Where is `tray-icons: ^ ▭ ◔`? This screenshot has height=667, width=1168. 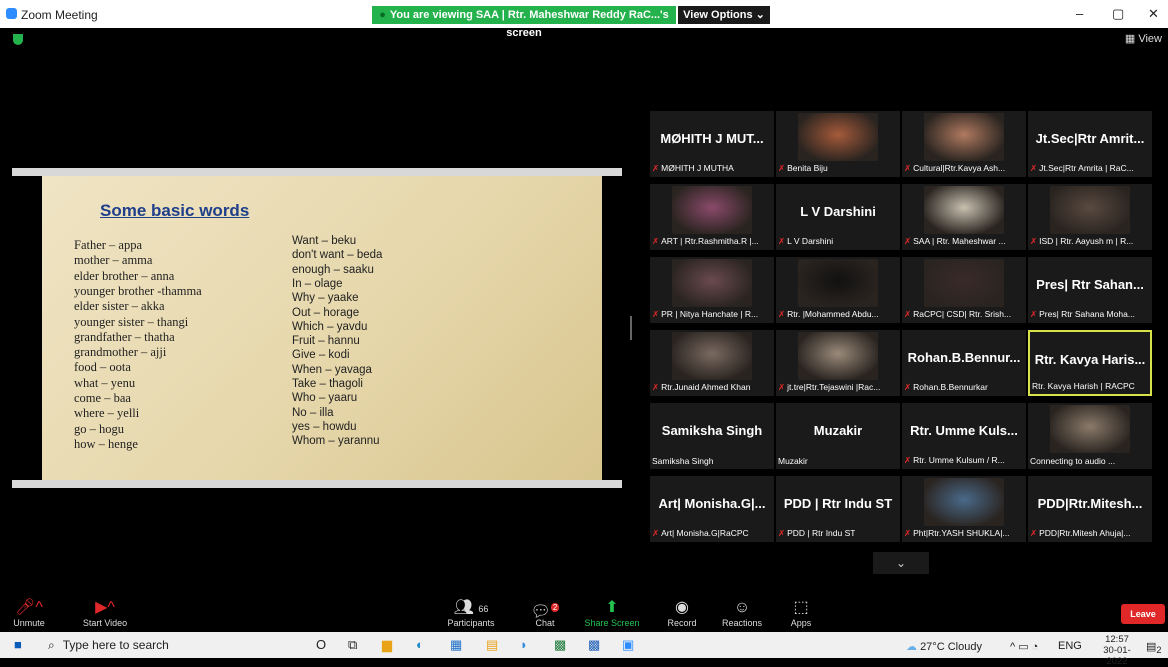
tray-icons: ^ ▭ ◔ is located at coordinates (1024, 646).